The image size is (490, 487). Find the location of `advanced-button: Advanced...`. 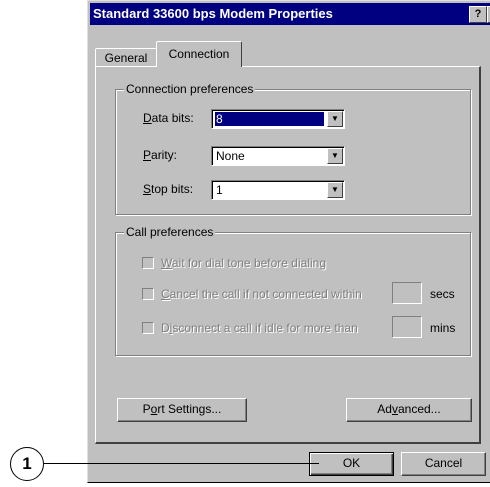

advanced-button: Advanced... is located at coordinates (409, 410).